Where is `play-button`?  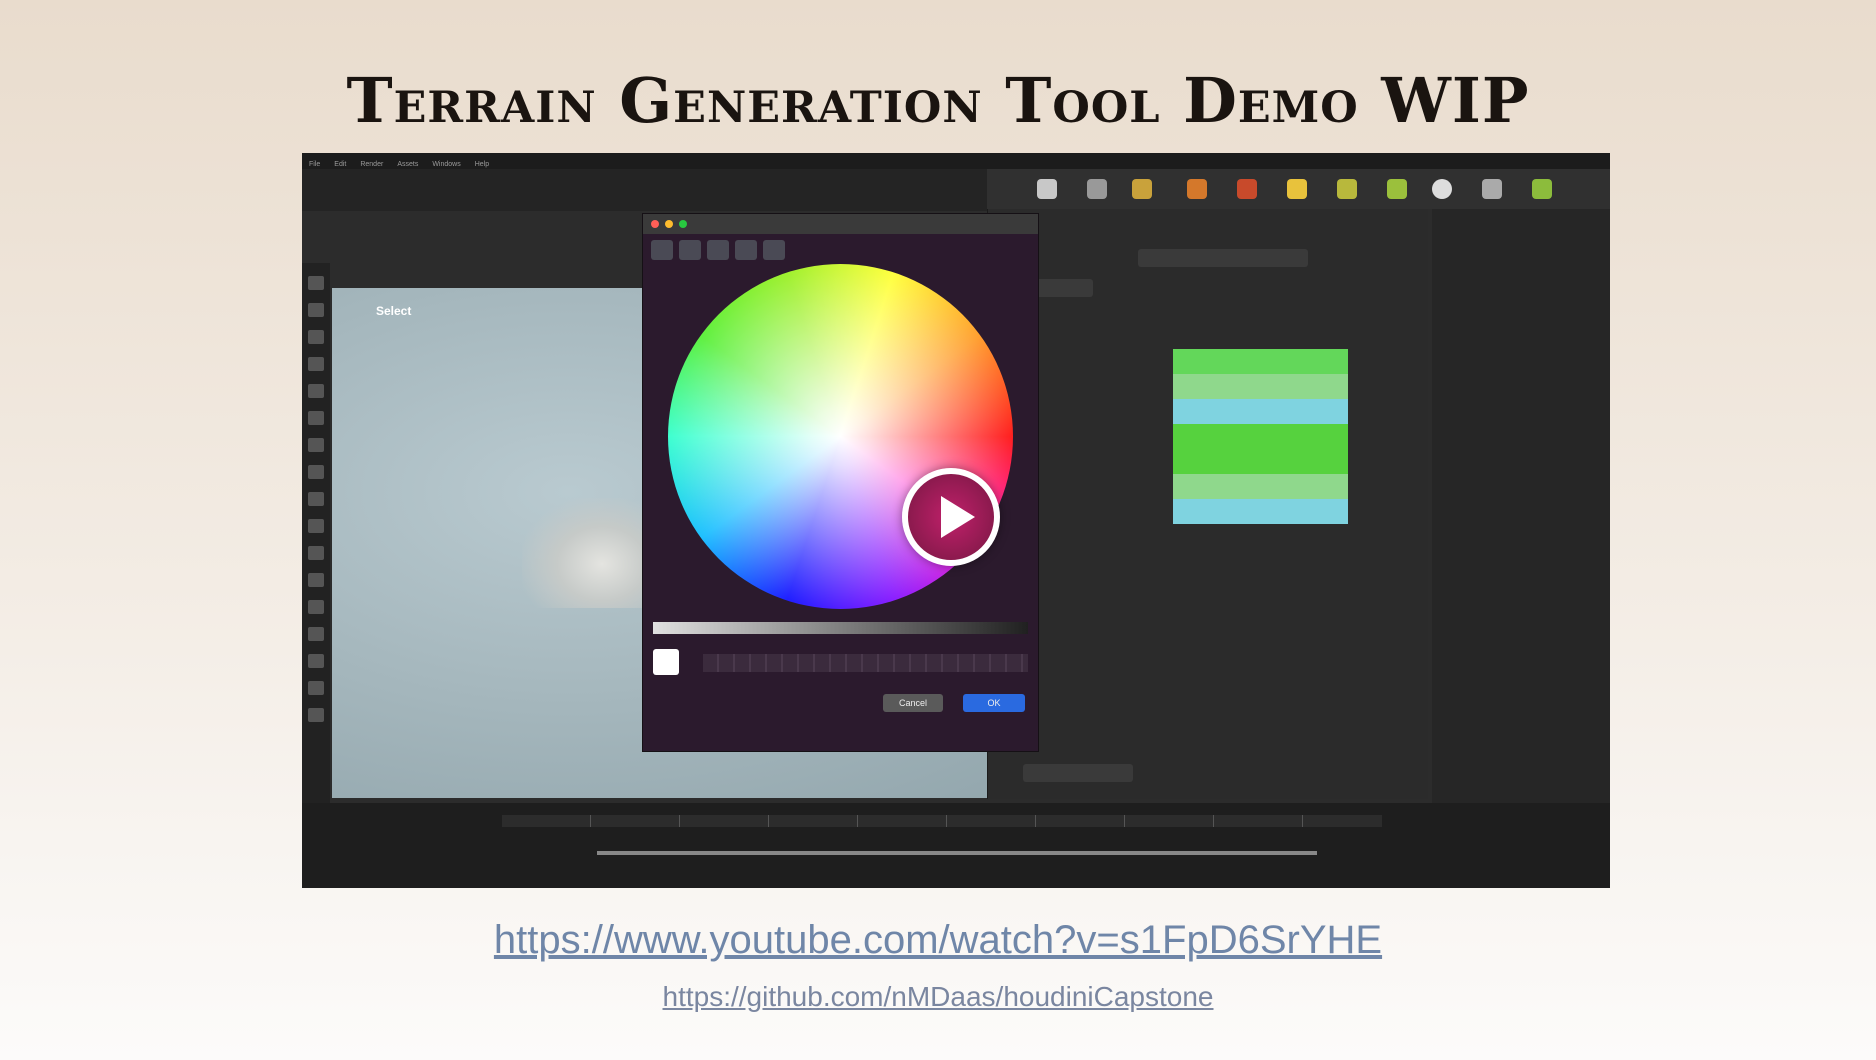 play-button is located at coordinates (951, 517).